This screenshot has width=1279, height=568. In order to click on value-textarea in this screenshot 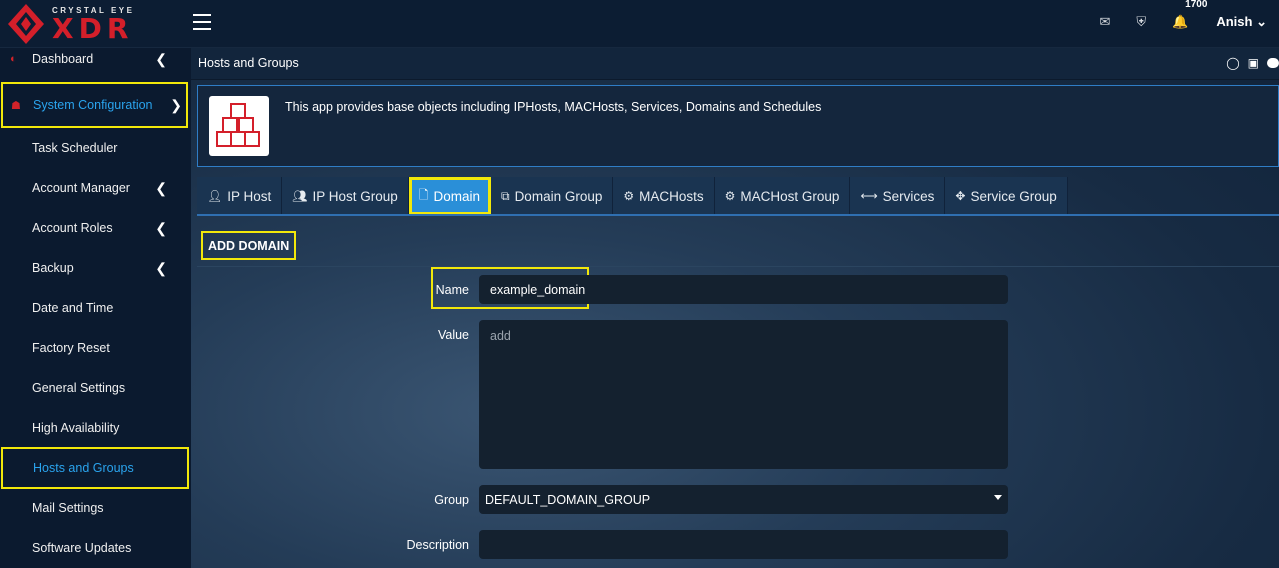, I will do `click(743, 394)`.